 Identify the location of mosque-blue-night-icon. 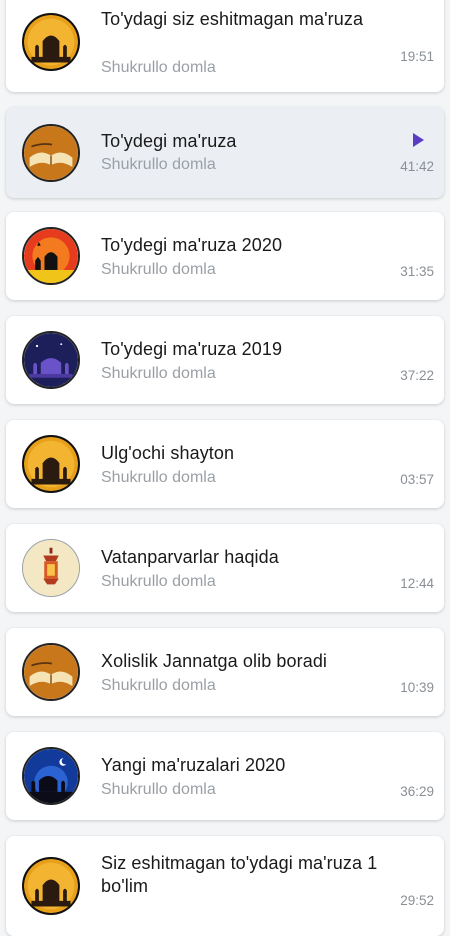
(51, 776).